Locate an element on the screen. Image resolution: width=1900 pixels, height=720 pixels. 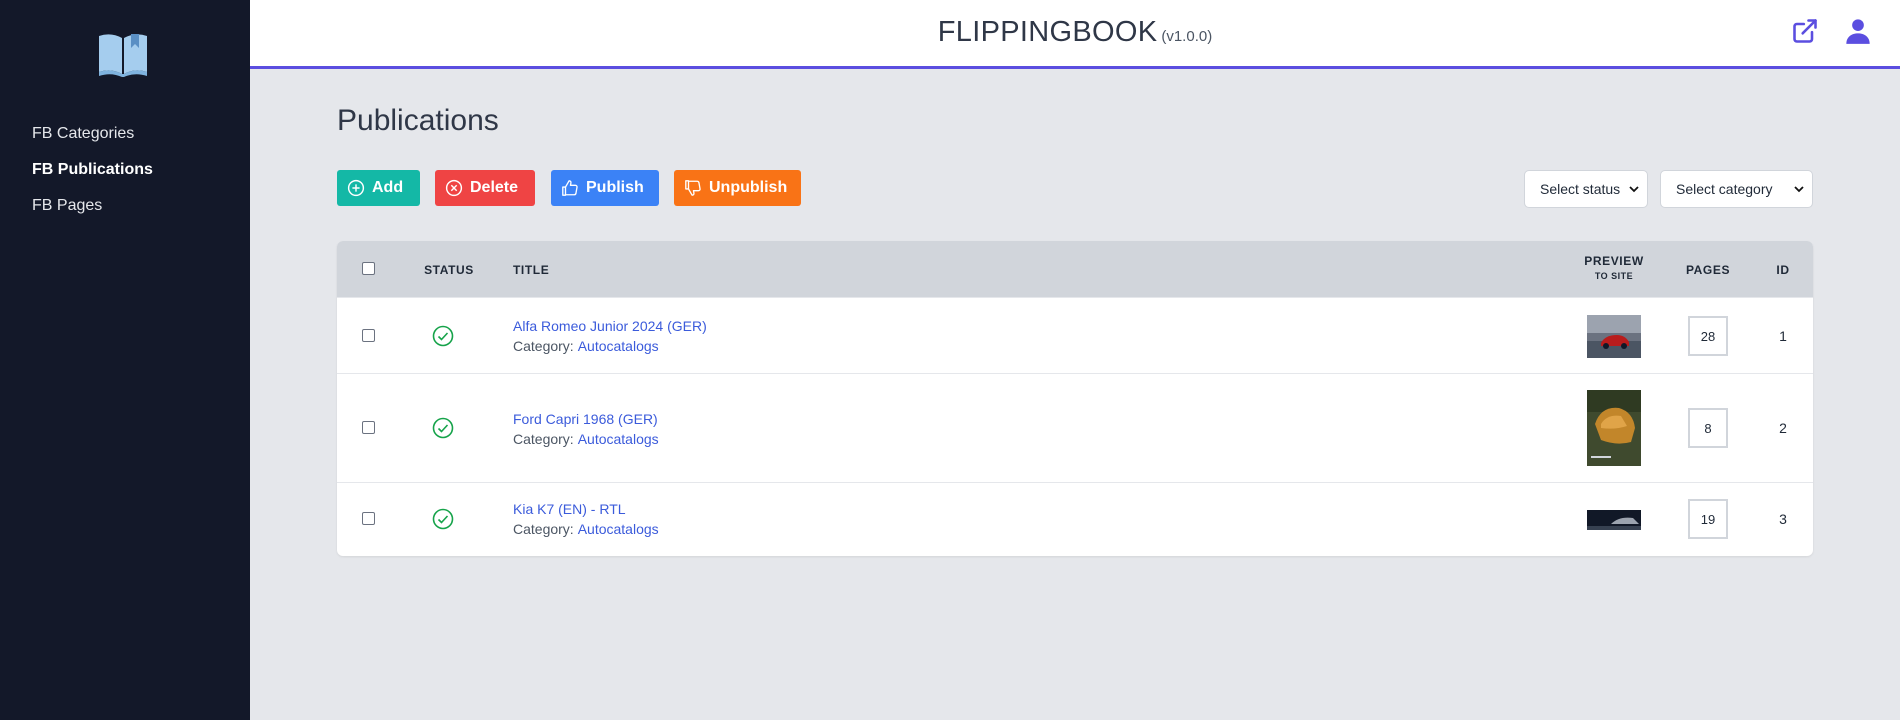
category-select-value: Select category is located at coordinates (1724, 189).